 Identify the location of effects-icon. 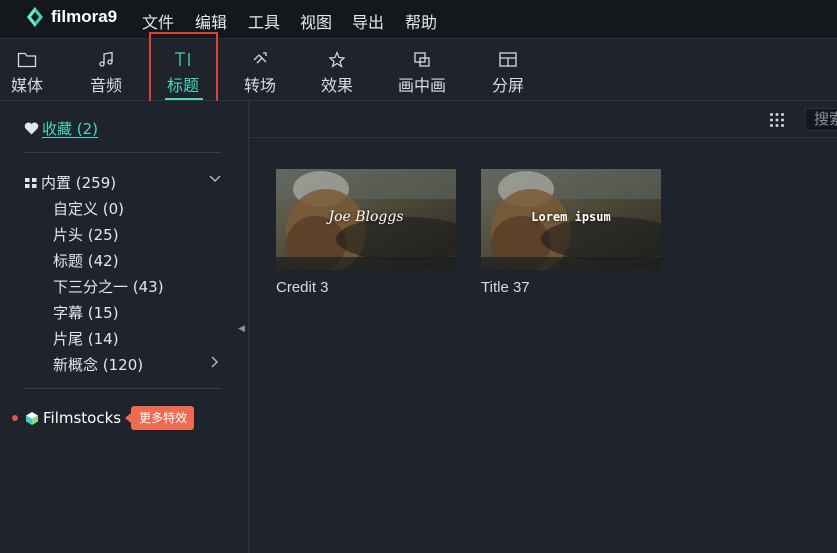
(337, 59).